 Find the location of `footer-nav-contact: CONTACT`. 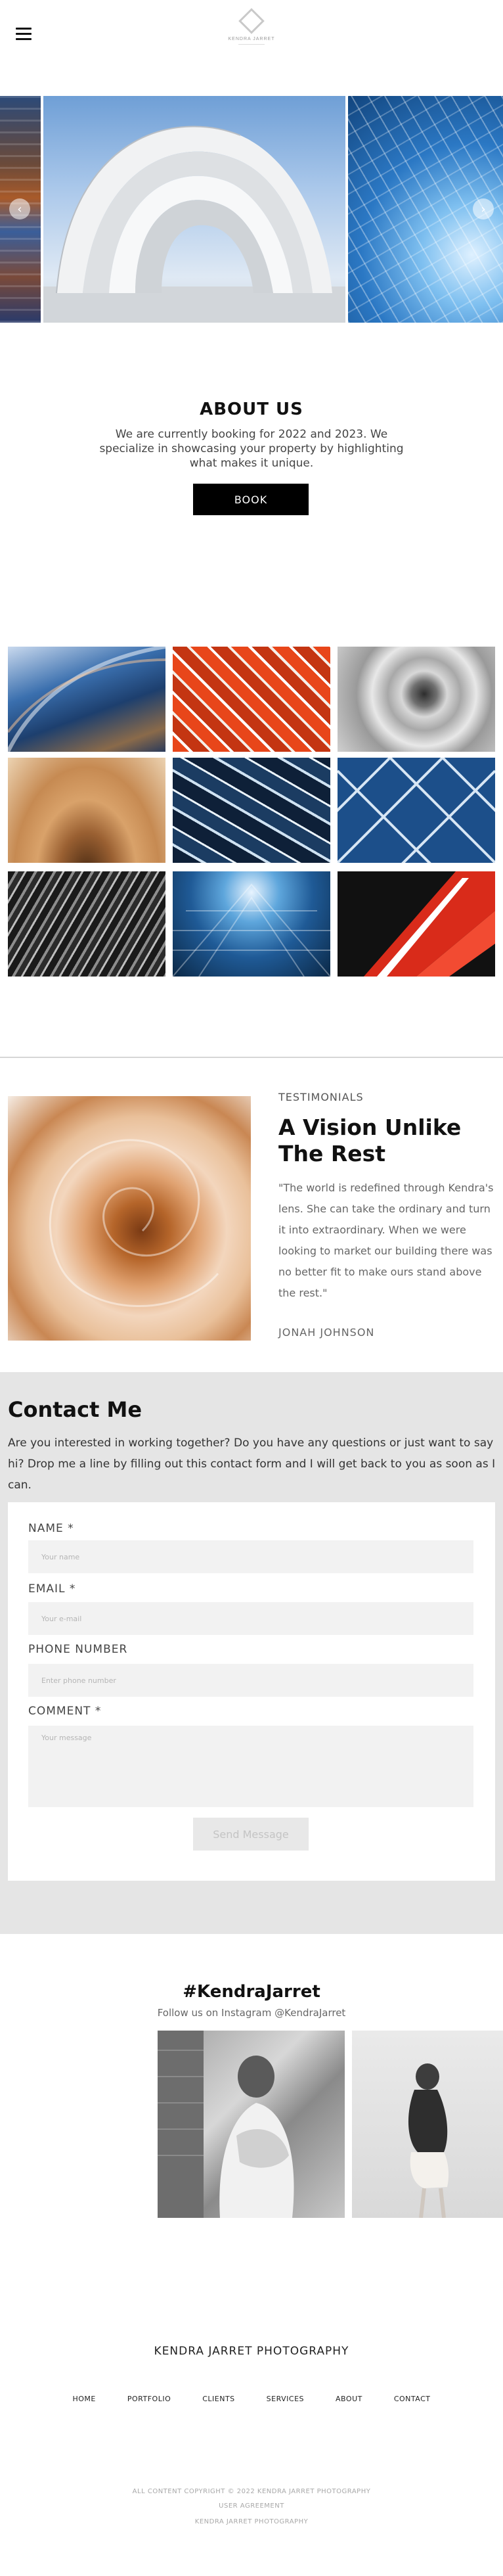

footer-nav-contact: CONTACT is located at coordinates (412, 2399).